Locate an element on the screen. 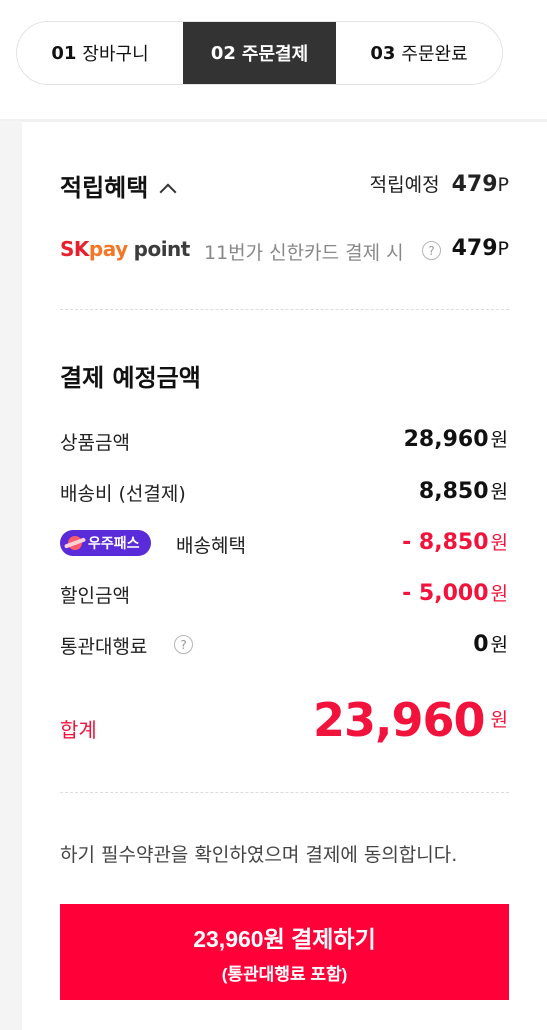  row-label-product: 상품금액 is located at coordinates (95, 443).